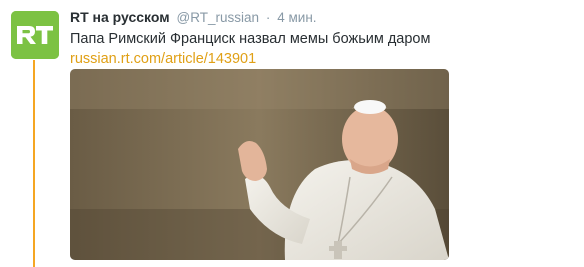 This screenshot has height=267, width=584. I want to click on account-username: @RT_russian, so click(218, 17).